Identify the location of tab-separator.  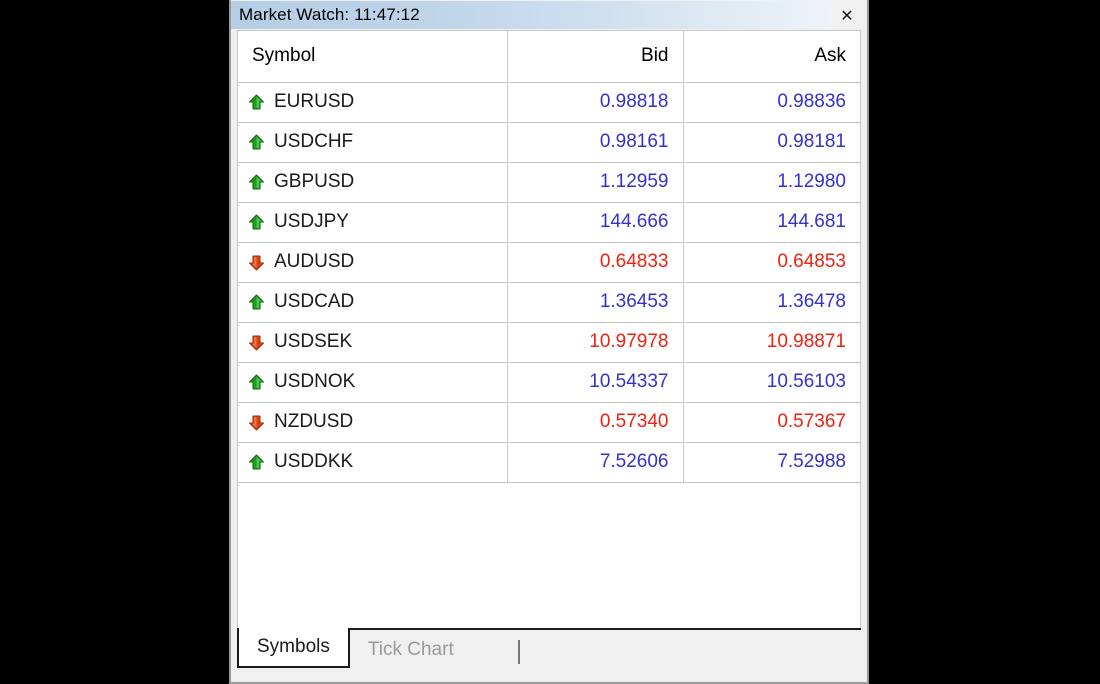
(519, 652).